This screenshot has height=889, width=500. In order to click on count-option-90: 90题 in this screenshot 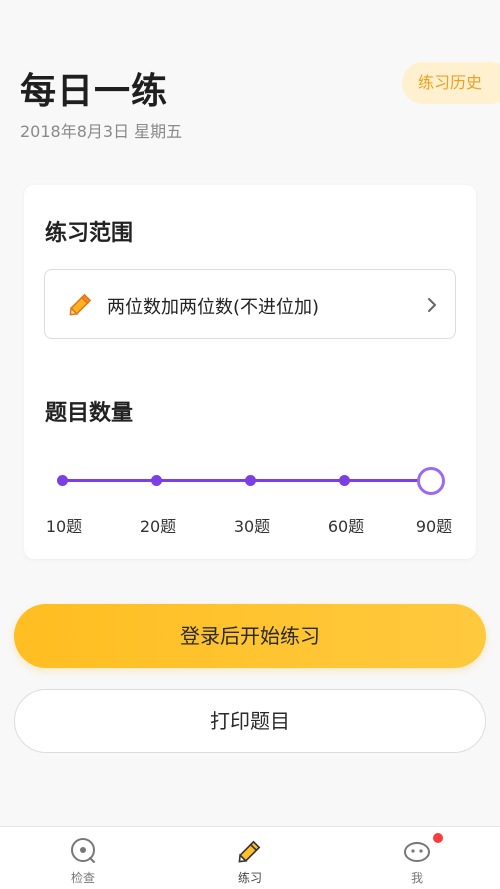, I will do `click(434, 525)`.